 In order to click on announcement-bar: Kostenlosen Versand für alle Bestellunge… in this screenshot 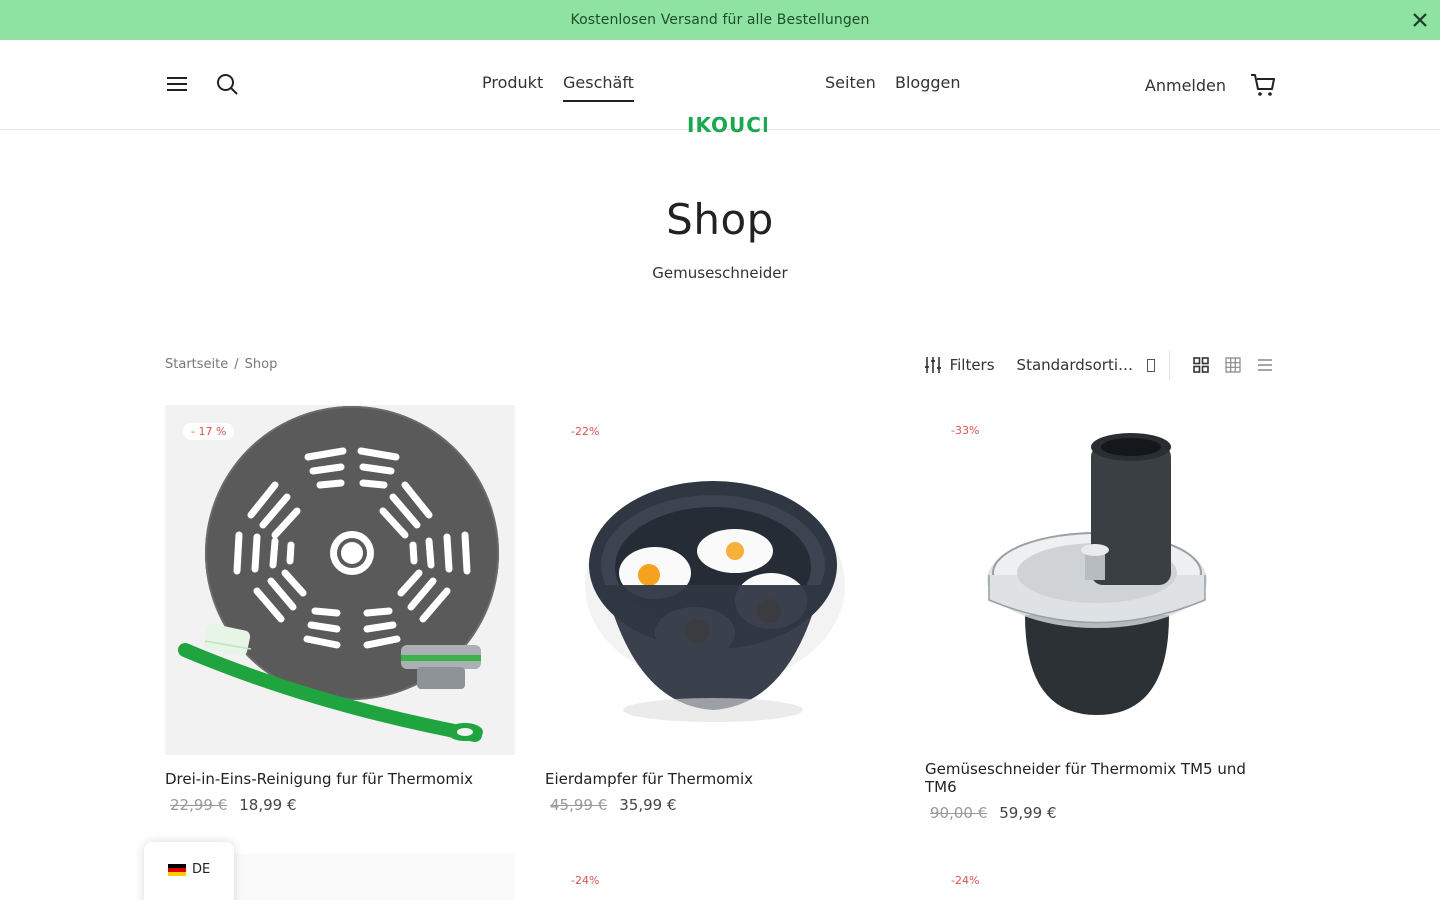, I will do `click(720, 20)`.